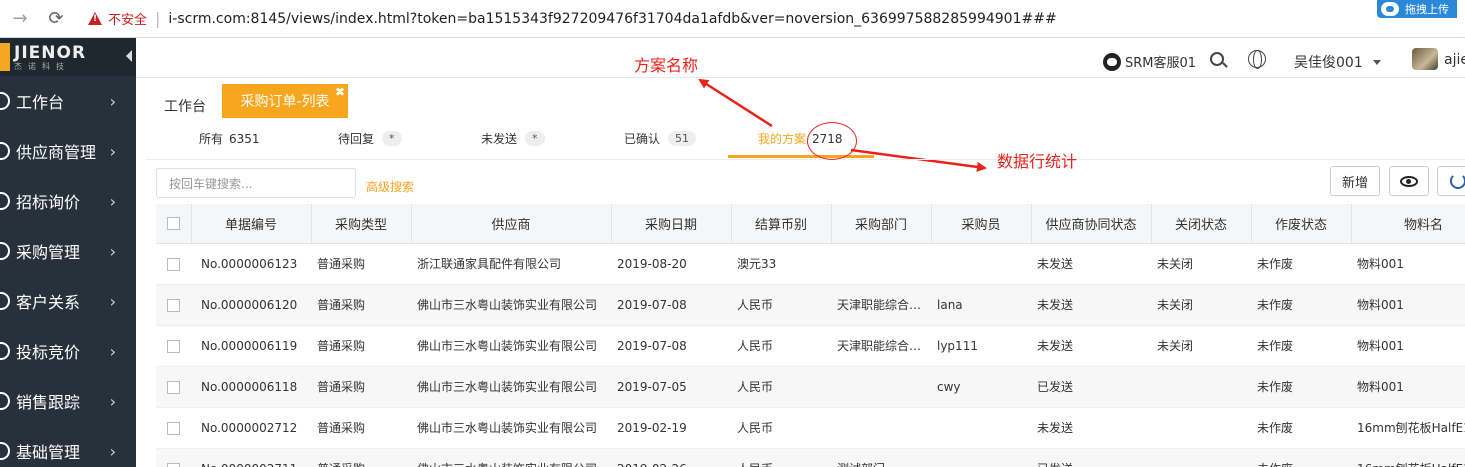  What do you see at coordinates (229, 138) in the screenshot?
I see `scheme-all: 所有 6351` at bounding box center [229, 138].